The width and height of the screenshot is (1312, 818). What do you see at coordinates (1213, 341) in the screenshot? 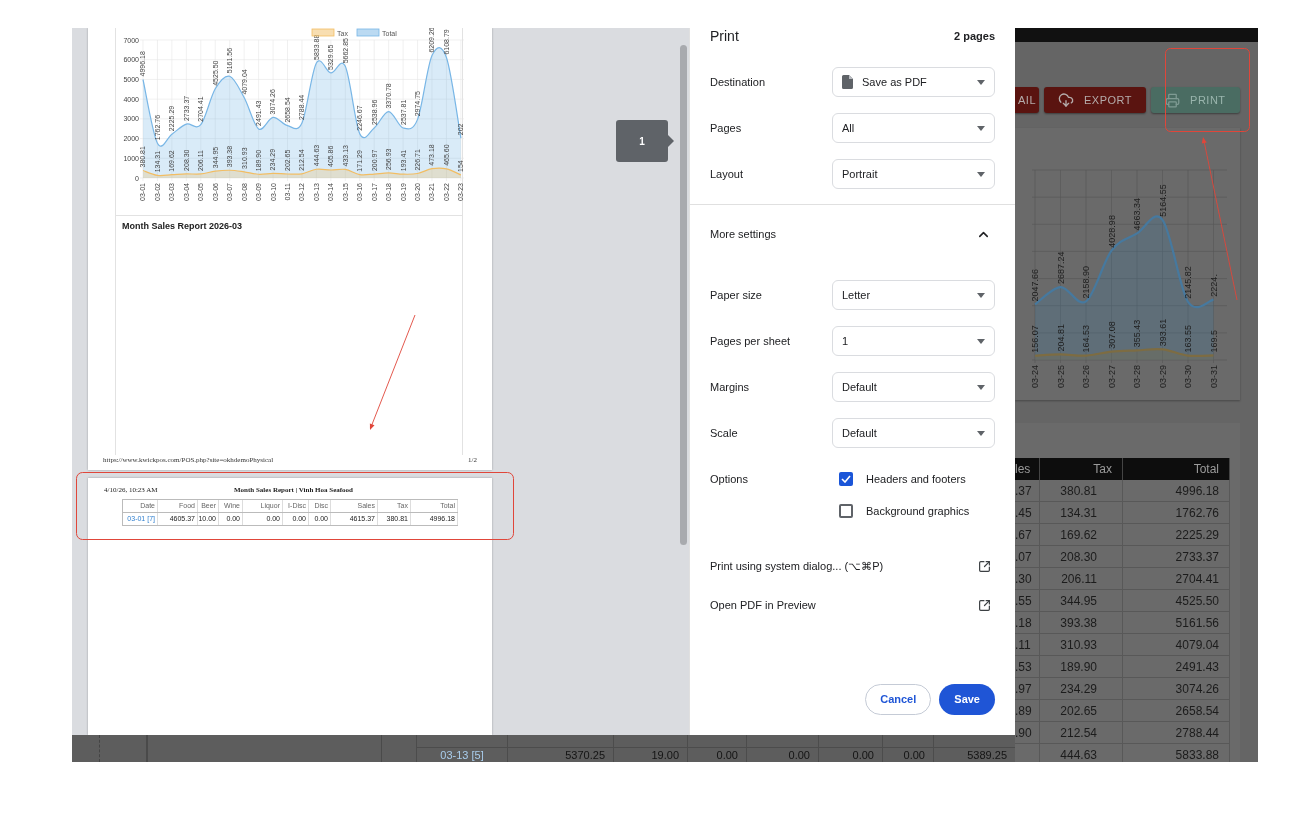
I see `data-label: 169.5` at bounding box center [1213, 341].